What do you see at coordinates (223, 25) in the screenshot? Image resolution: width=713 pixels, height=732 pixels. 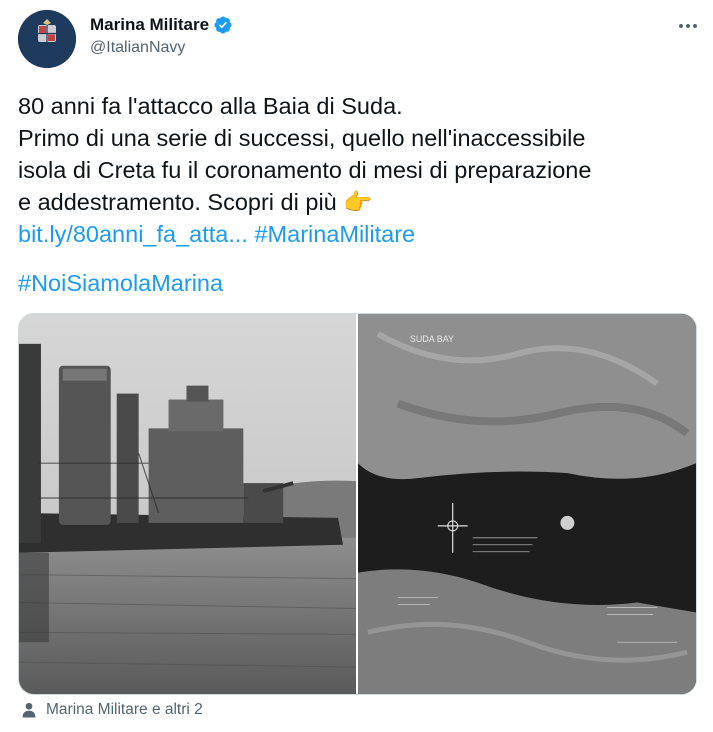 I see `verified-badge-icon` at bounding box center [223, 25].